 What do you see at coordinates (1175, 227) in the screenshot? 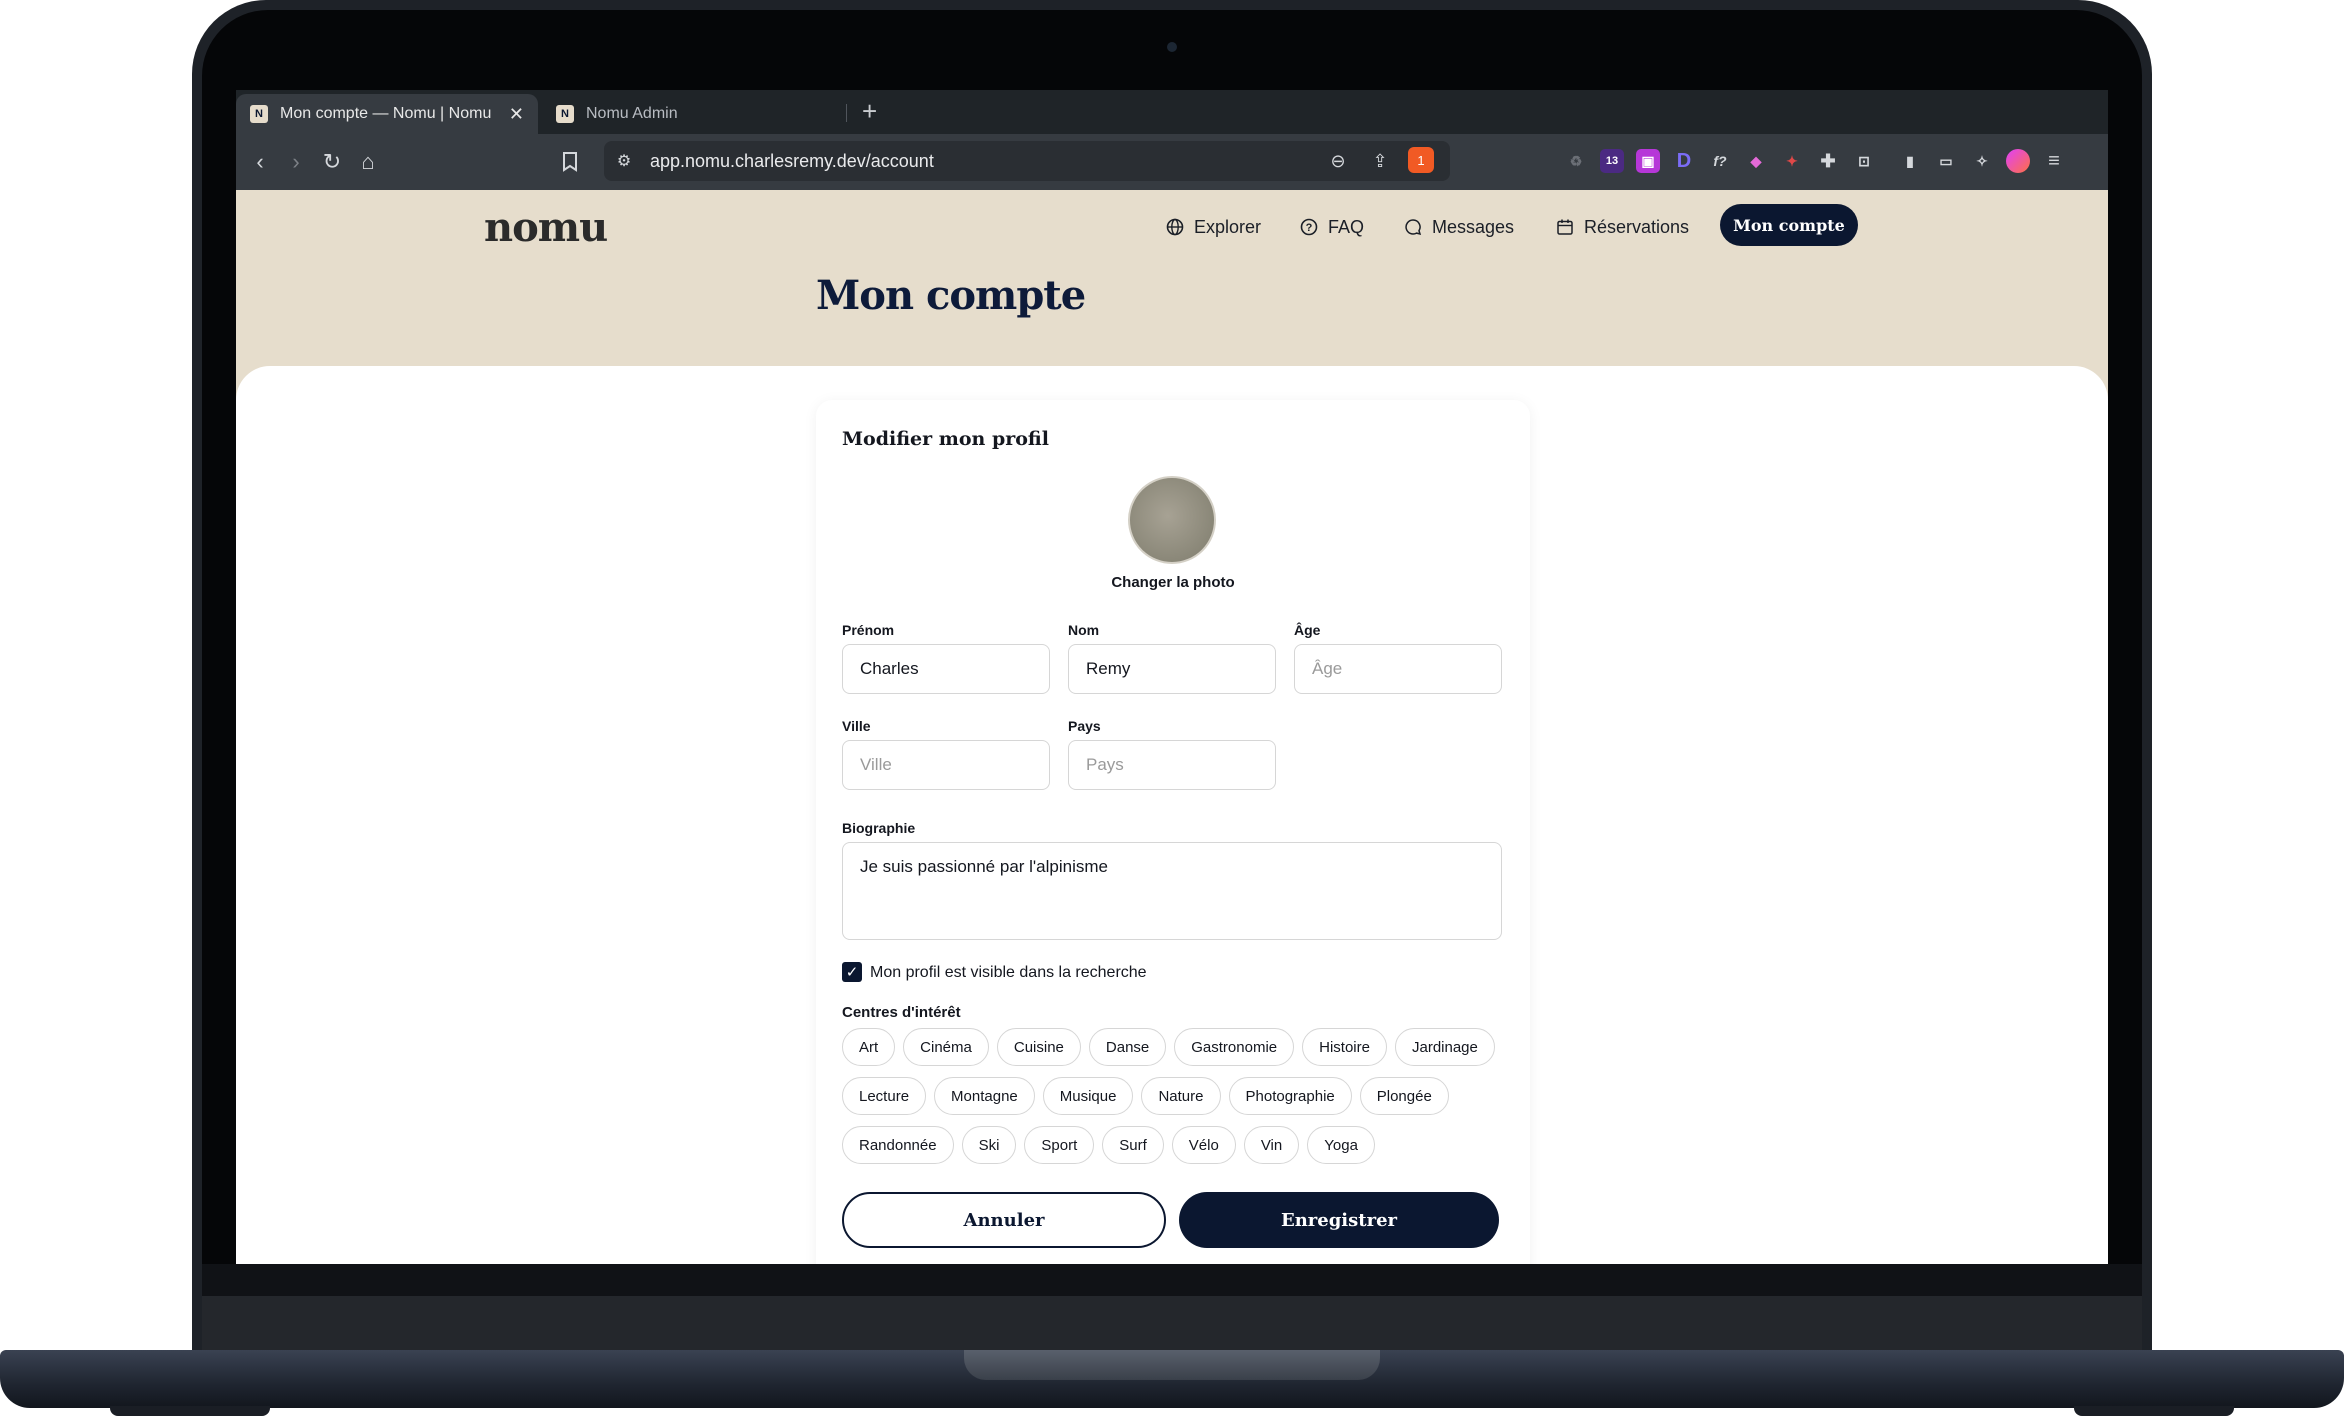
I see `globe-icon` at bounding box center [1175, 227].